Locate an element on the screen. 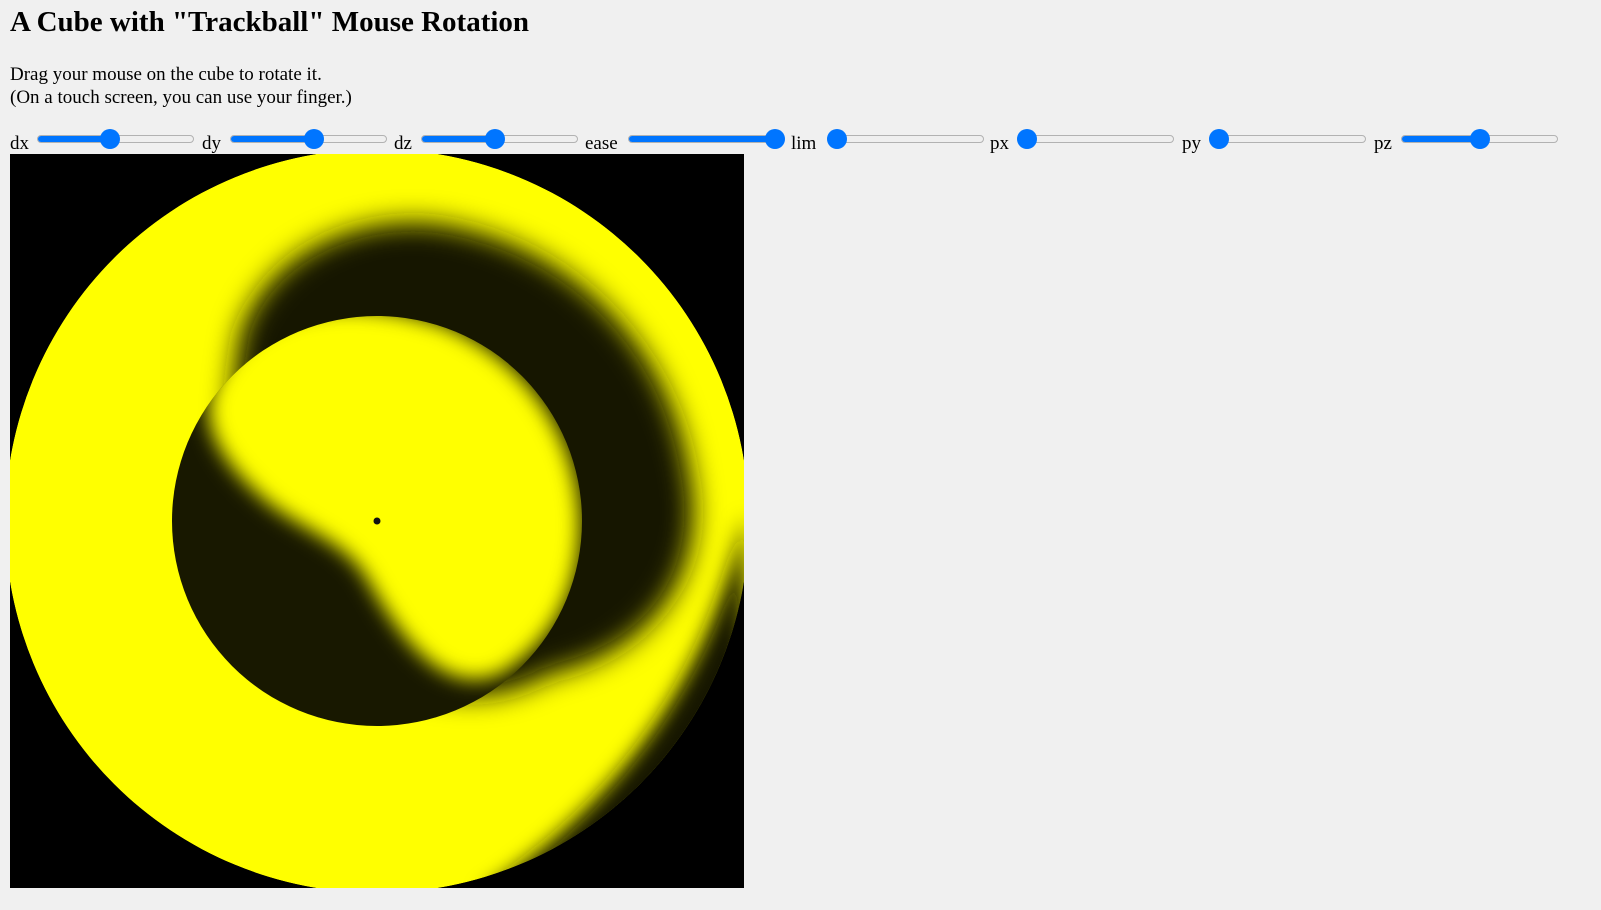 Image resolution: width=1601 pixels, height=910 pixels. slider-controls: dx dy dz ease lim px py pz is located at coordinates (805, 142).